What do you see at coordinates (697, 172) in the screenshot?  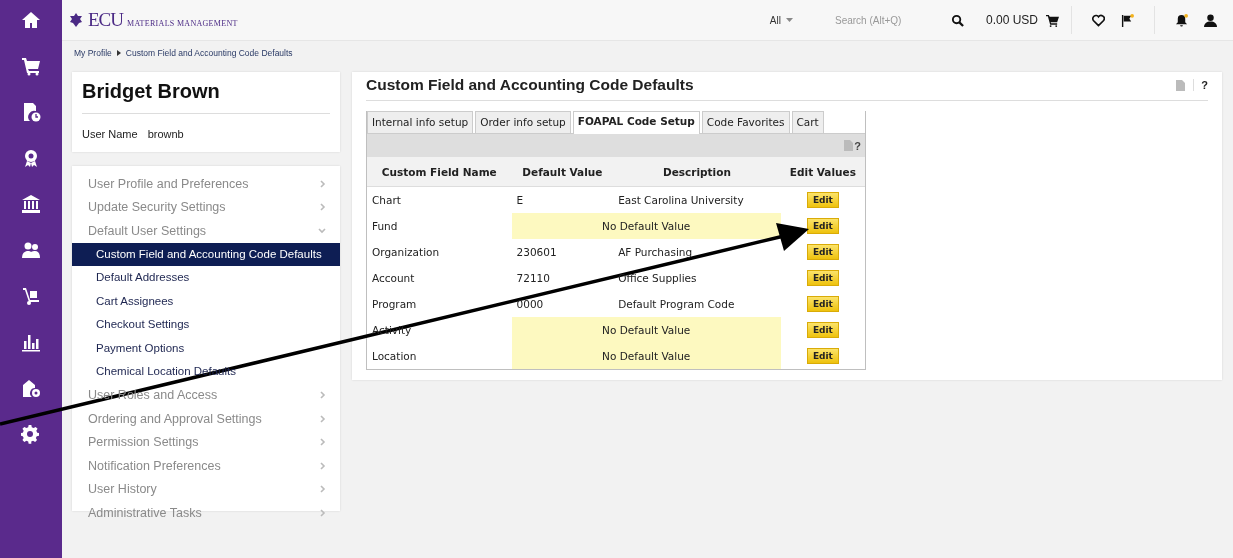 I see `column-header: Description` at bounding box center [697, 172].